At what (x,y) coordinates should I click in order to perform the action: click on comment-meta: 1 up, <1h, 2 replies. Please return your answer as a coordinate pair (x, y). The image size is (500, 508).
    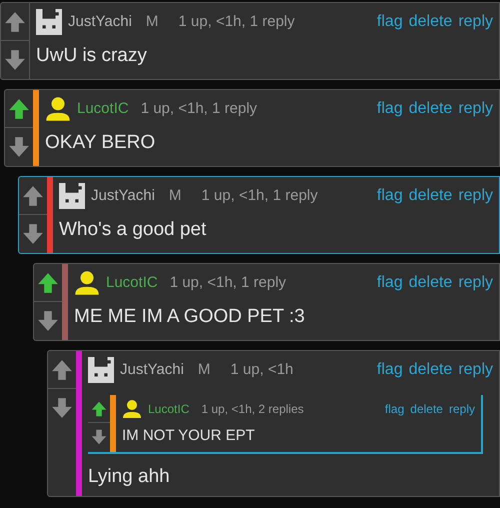
    Looking at the image, I should click on (252, 409).